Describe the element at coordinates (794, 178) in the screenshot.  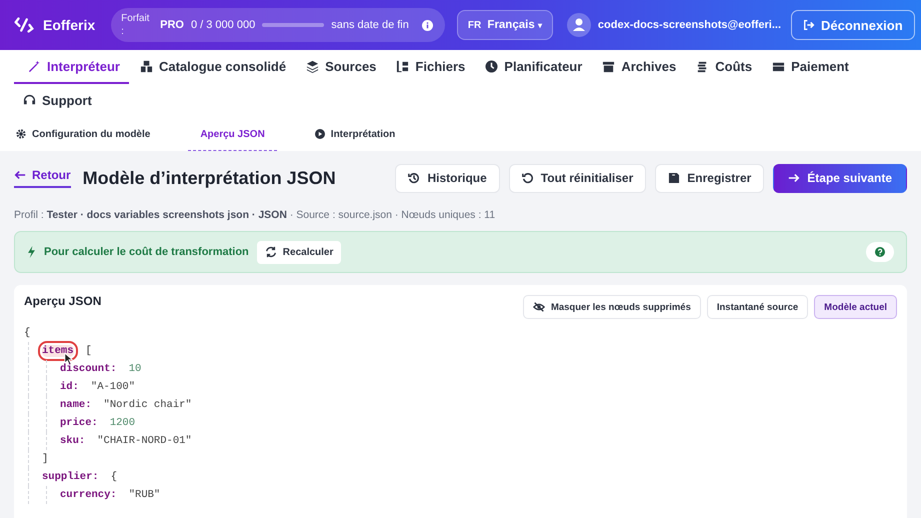
I see `arrow-right-icon` at that location.